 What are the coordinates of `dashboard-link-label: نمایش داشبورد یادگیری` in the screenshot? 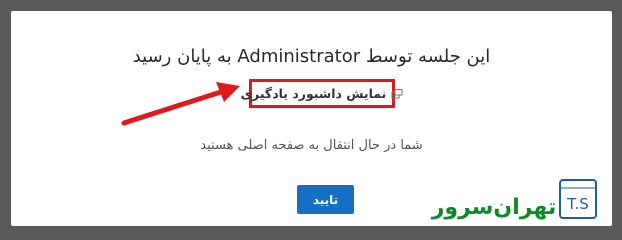 It's located at (313, 93).